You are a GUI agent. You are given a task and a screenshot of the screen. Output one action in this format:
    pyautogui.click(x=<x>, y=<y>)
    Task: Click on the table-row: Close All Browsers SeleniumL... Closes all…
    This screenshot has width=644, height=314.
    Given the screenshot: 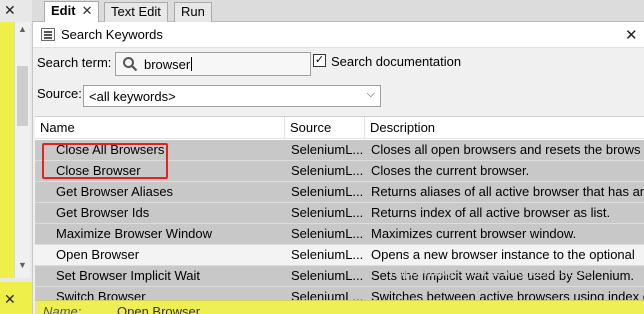 What is the action you would take?
    pyautogui.click(x=339, y=150)
    